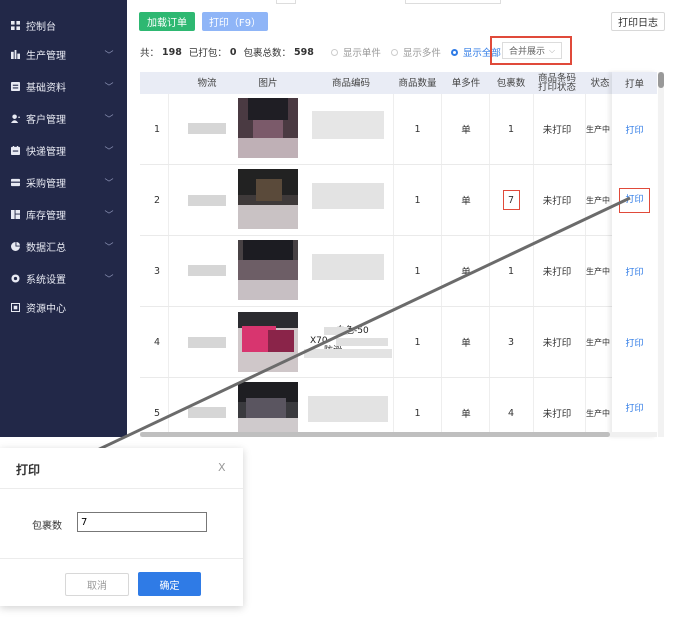 The height and width of the screenshot is (617, 700). What do you see at coordinates (15, 307) in the screenshot?
I see `resource-icon` at bounding box center [15, 307].